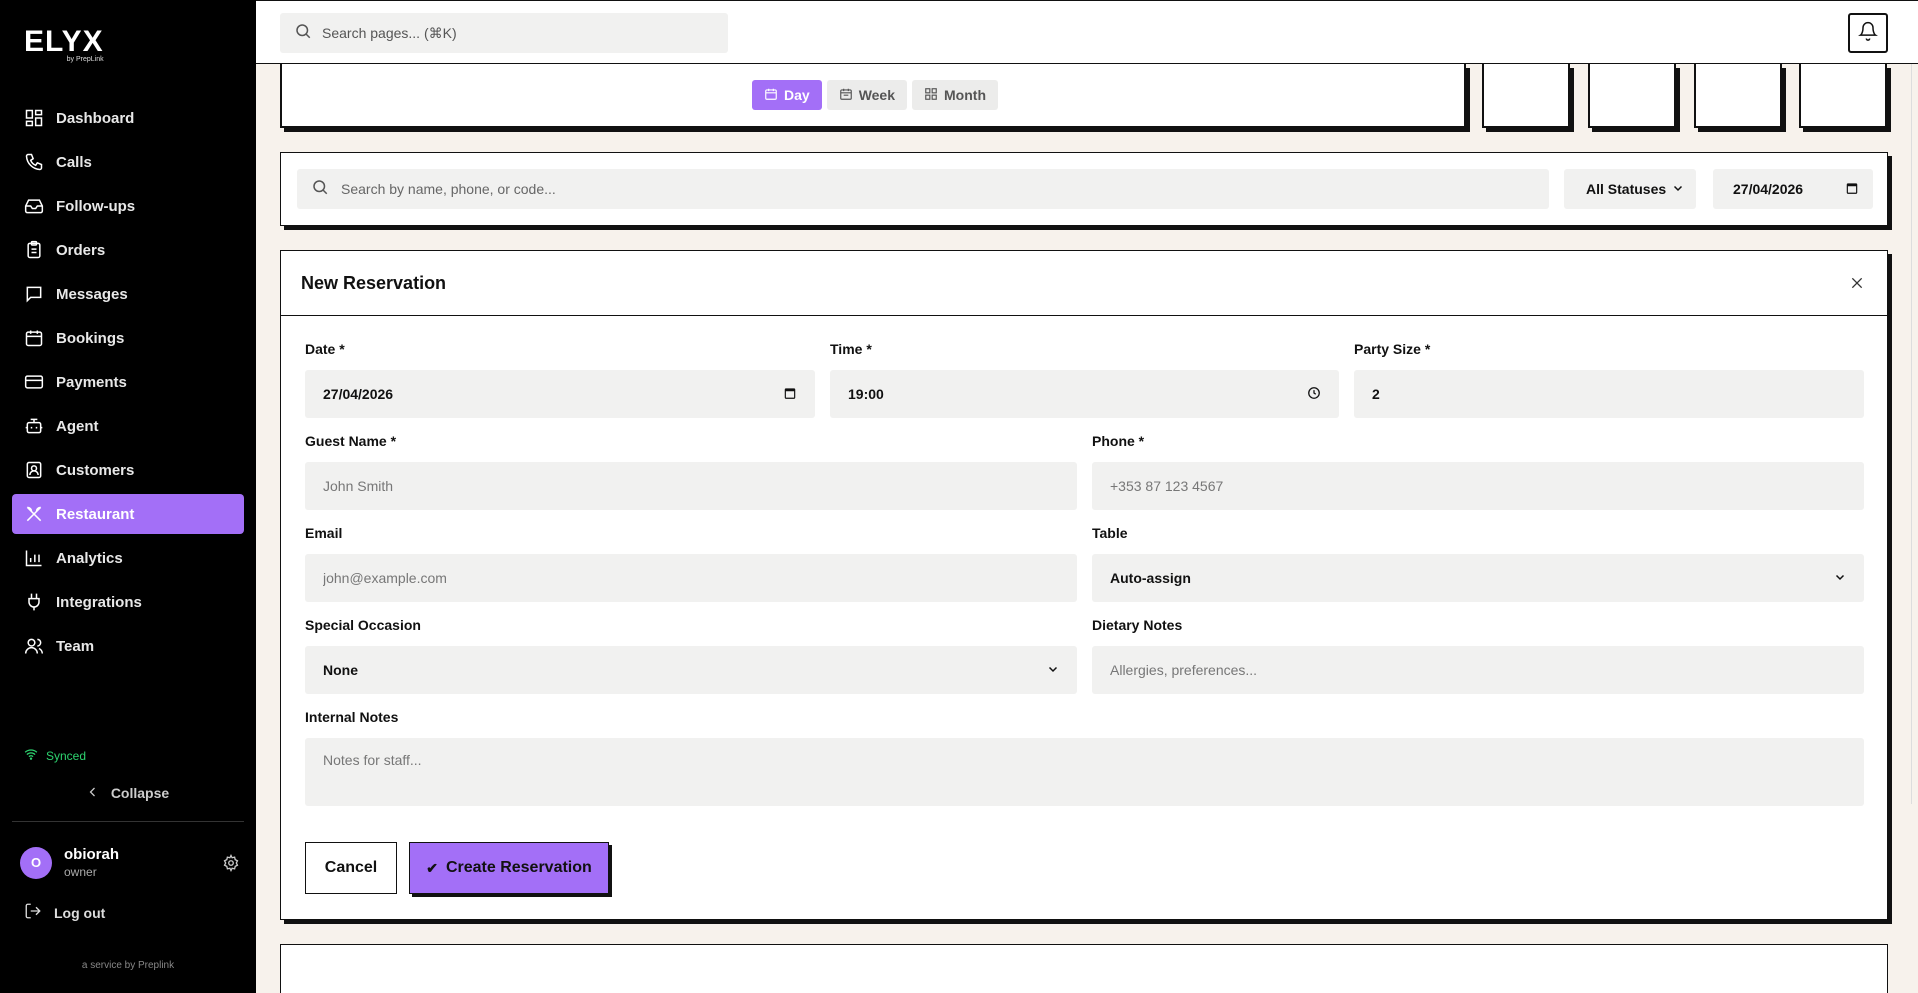  I want to click on dietary-notes-textbox, so click(1478, 670).